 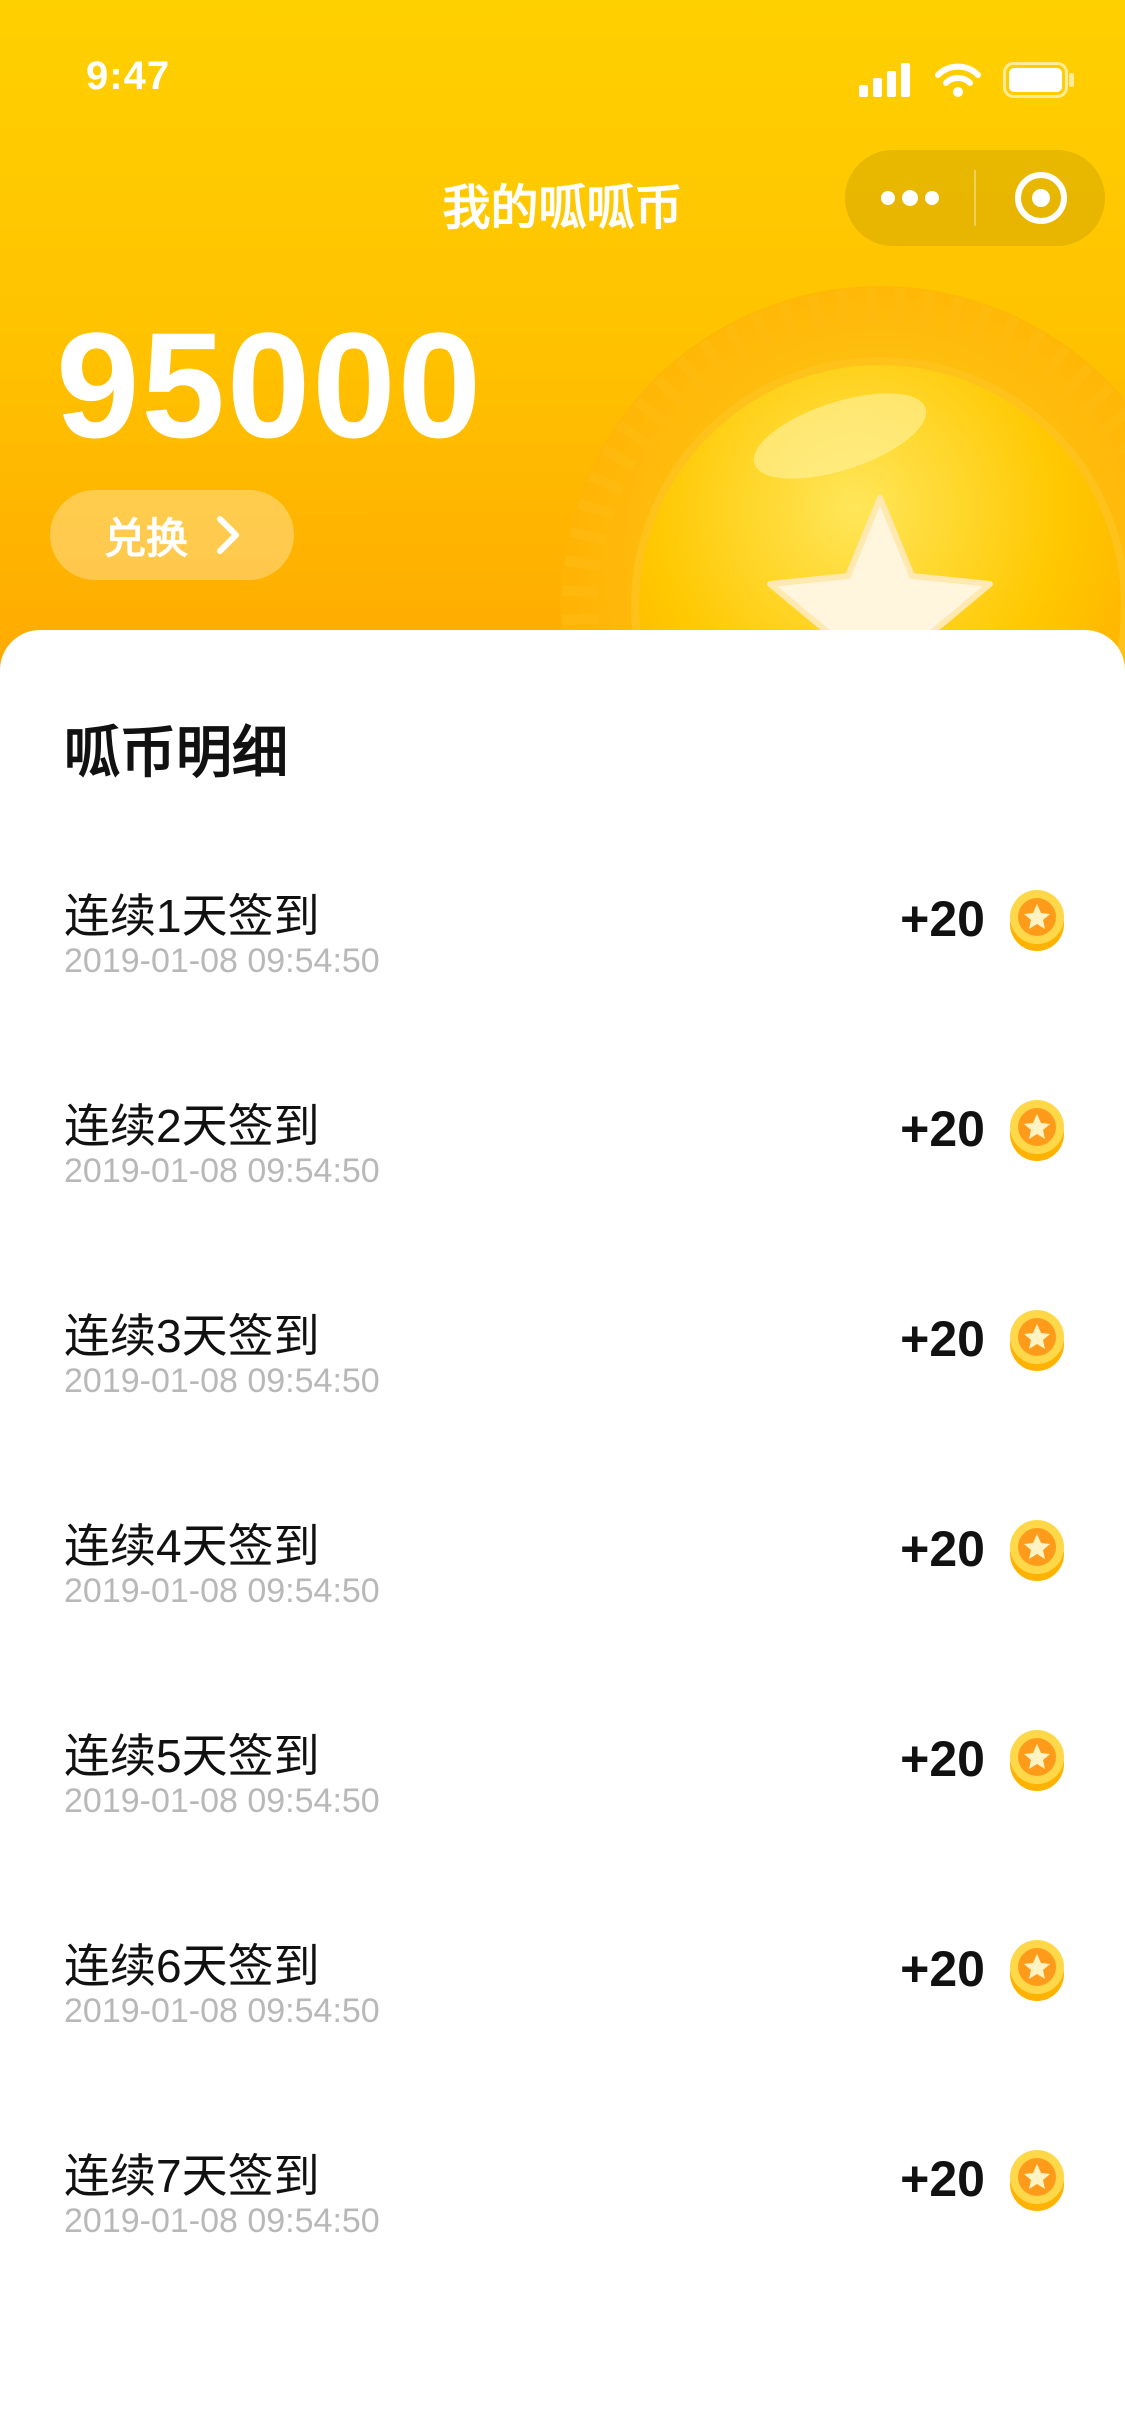 What do you see at coordinates (128, 76) in the screenshot?
I see `status-time: 9:47` at bounding box center [128, 76].